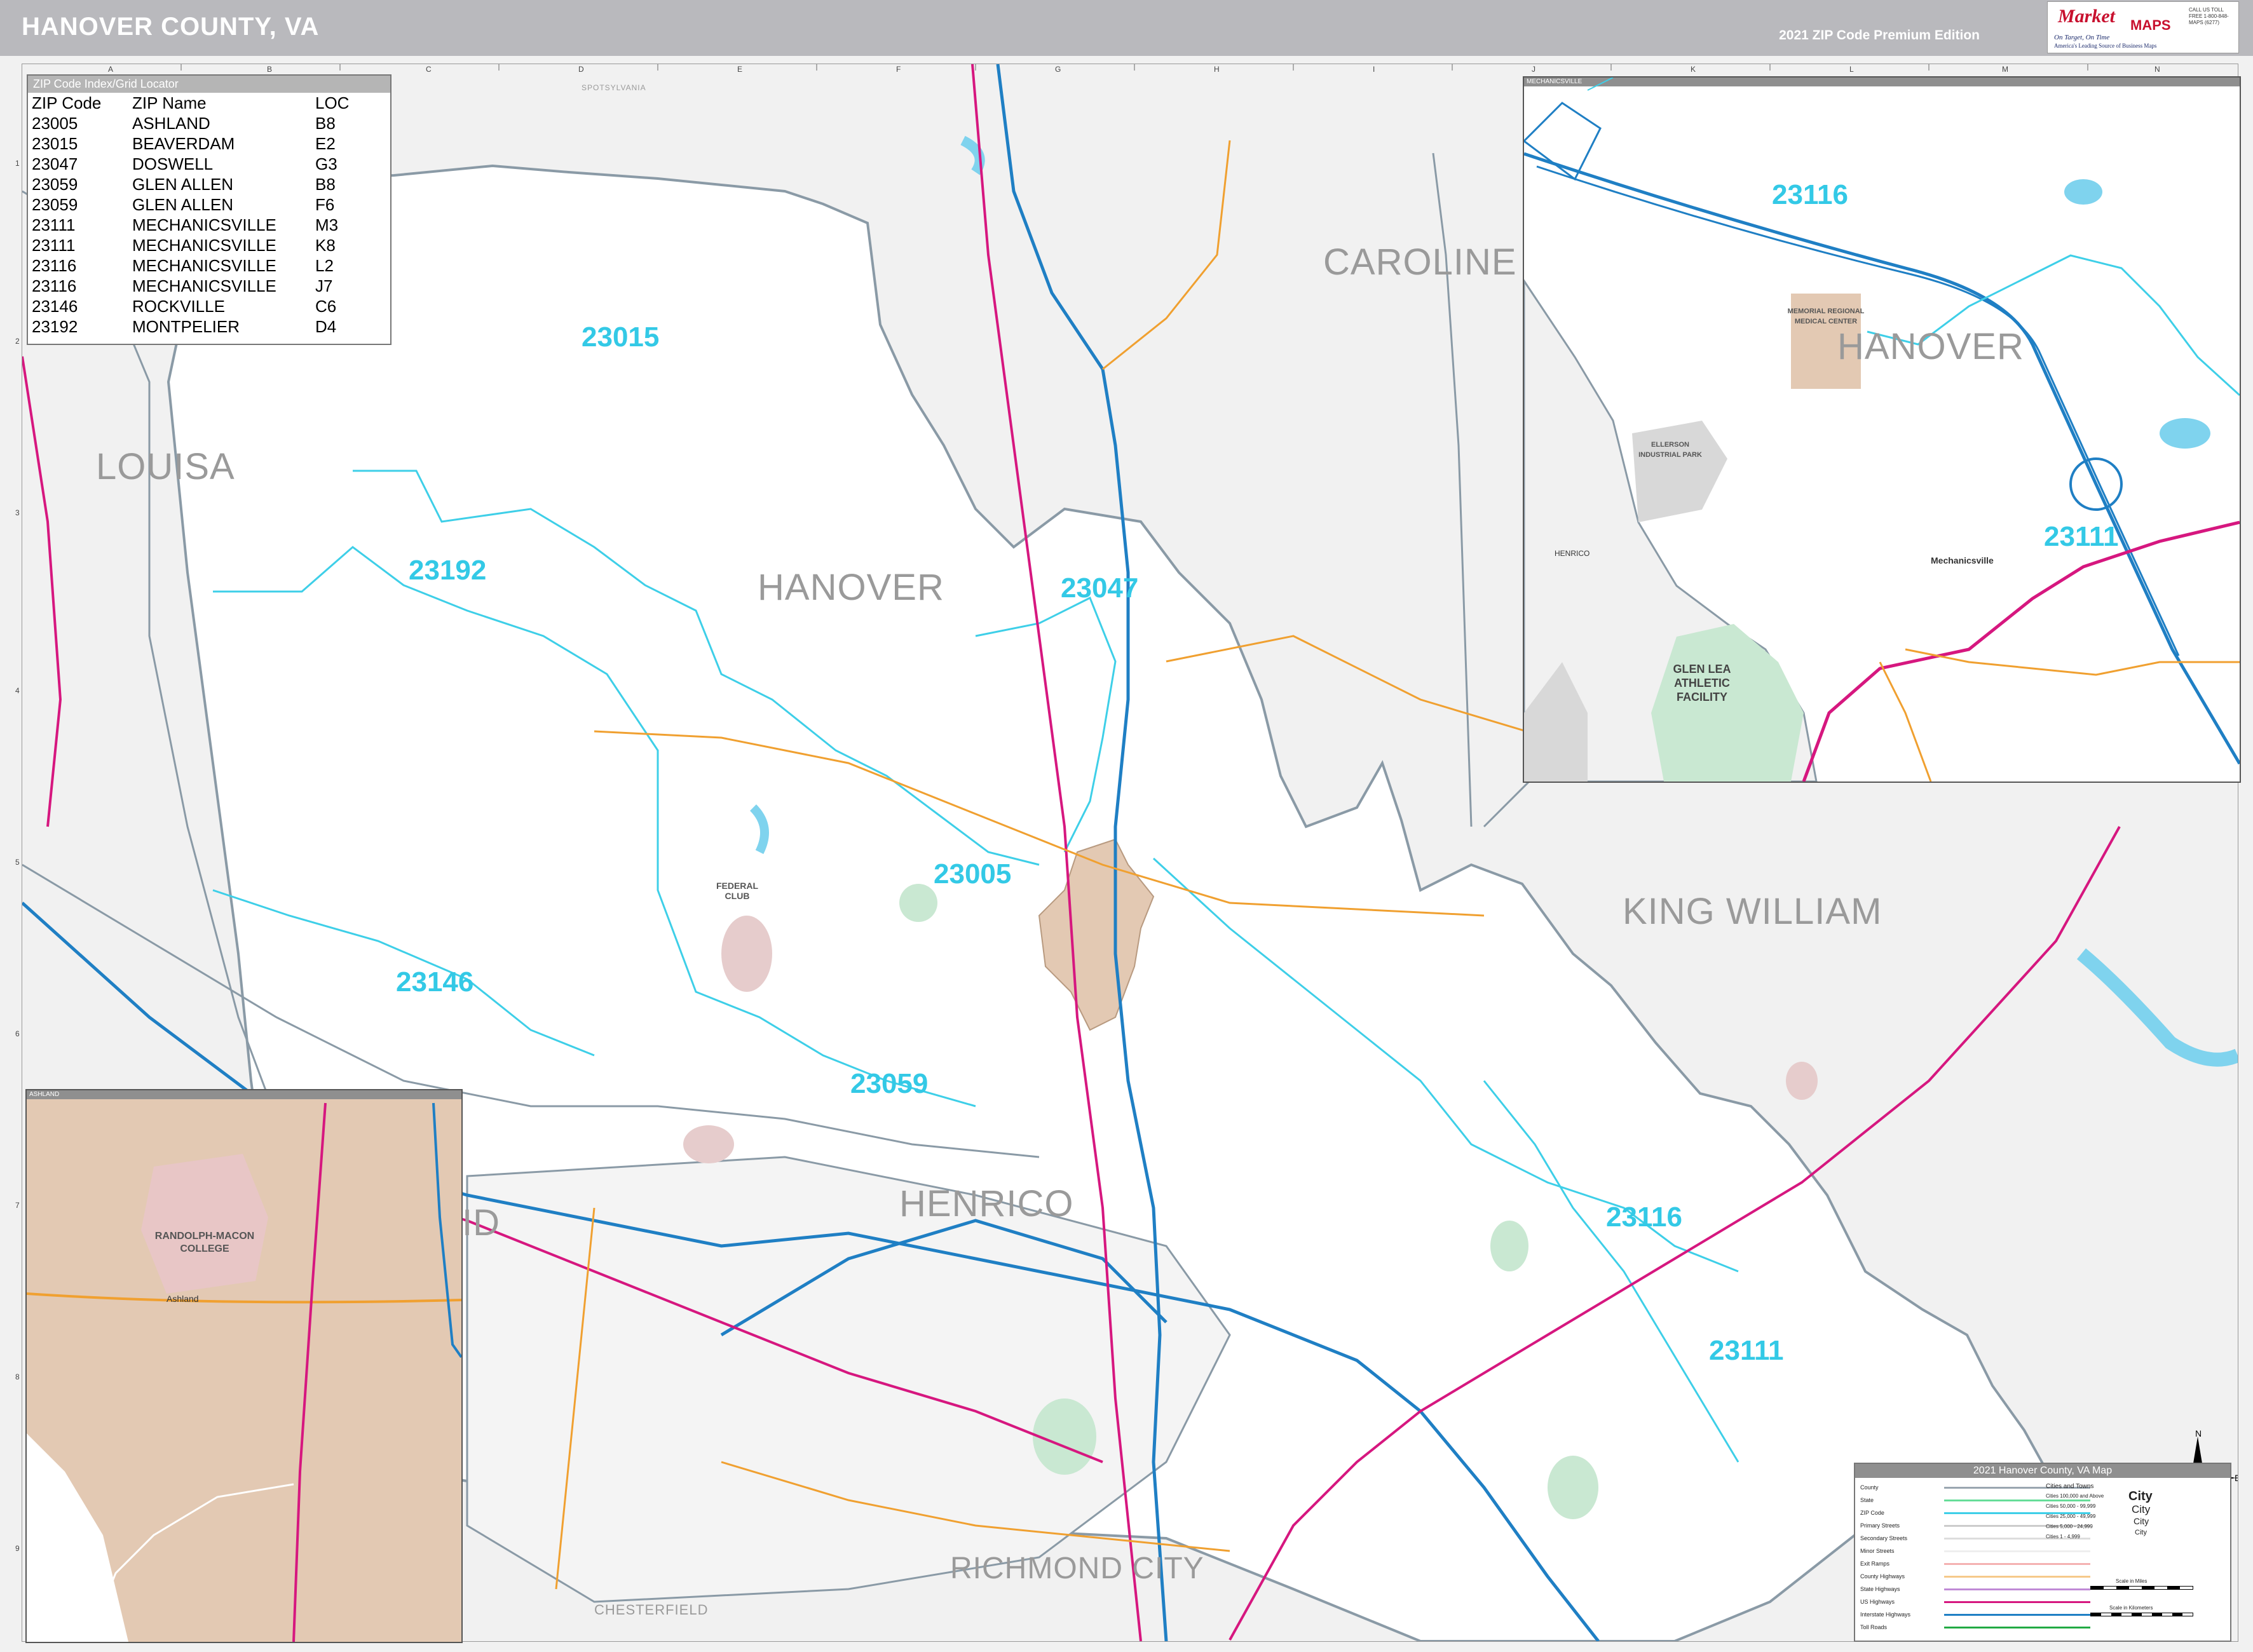 The image size is (2253, 1652). I want to click on logo-tagline: On Target, On Time, so click(2082, 38).